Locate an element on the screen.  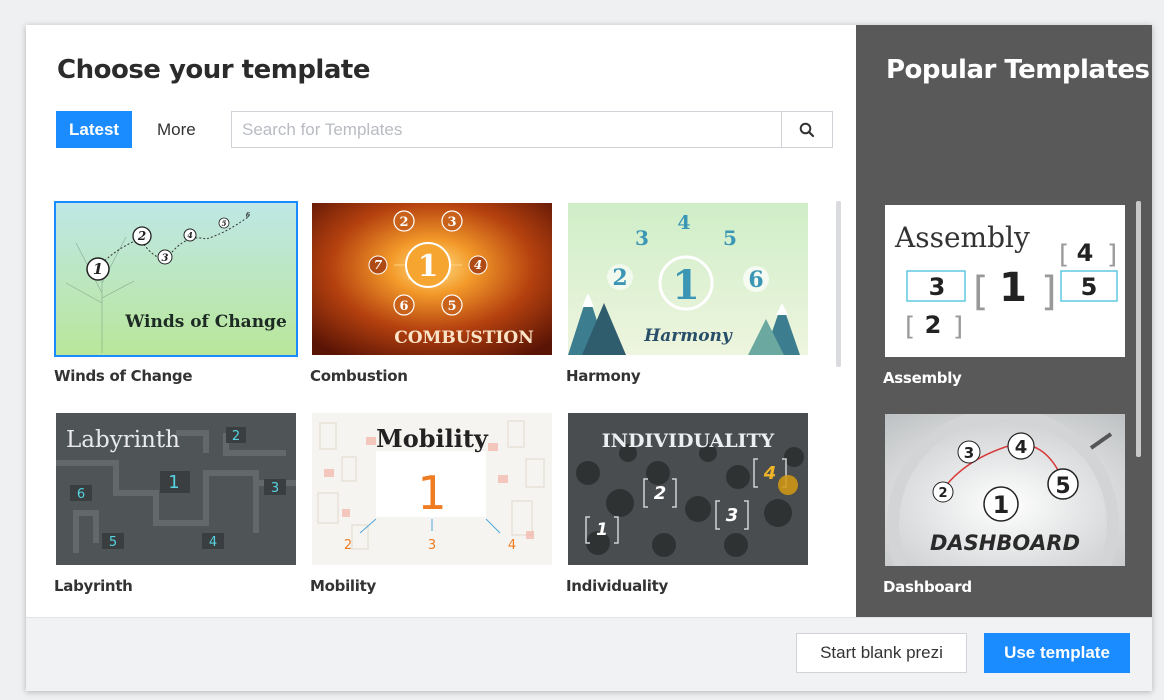
thumbnail-winds-of-change: 1 2 3 4 5 6 Winds of Change is located at coordinates (176, 279).